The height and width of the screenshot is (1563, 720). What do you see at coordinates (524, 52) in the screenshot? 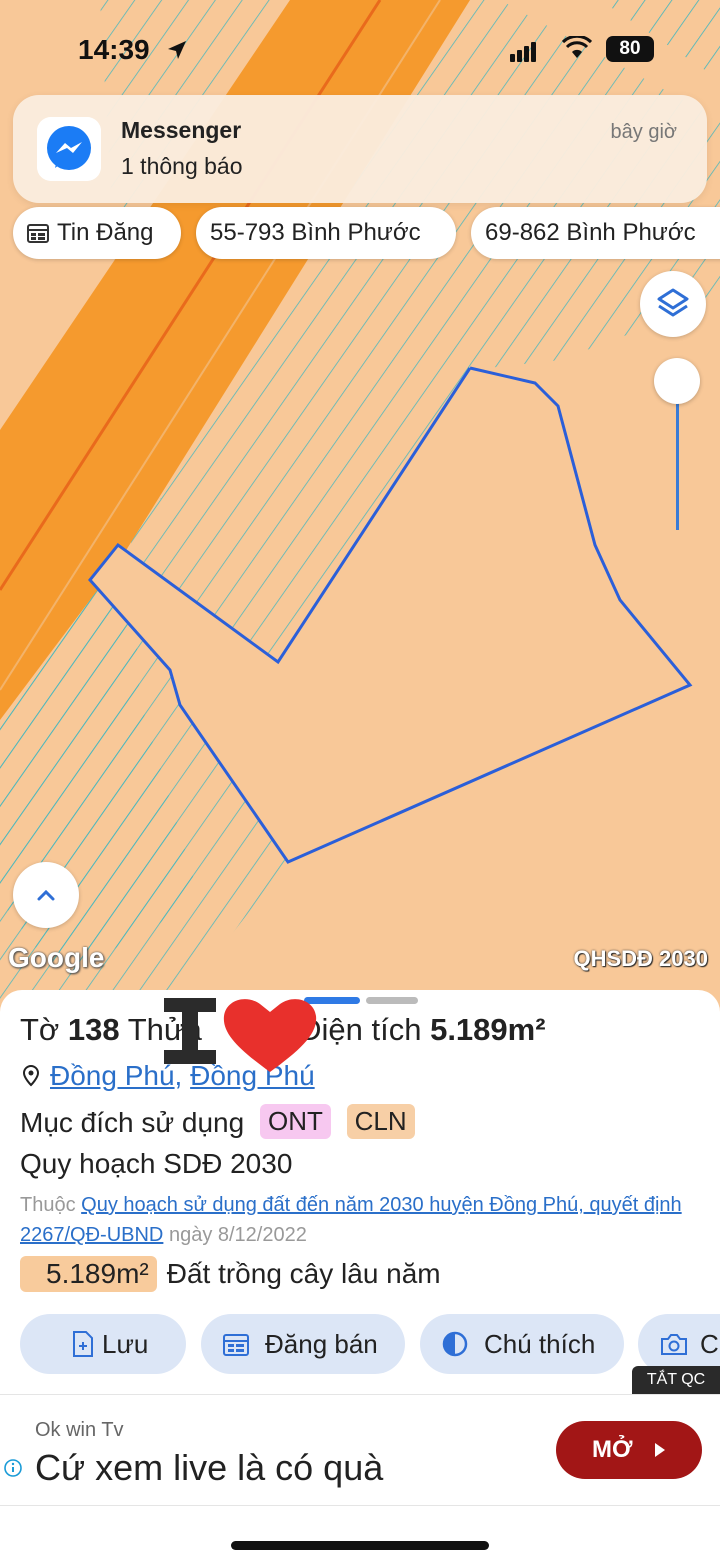
I see `cellular-signal-icon` at bounding box center [524, 52].